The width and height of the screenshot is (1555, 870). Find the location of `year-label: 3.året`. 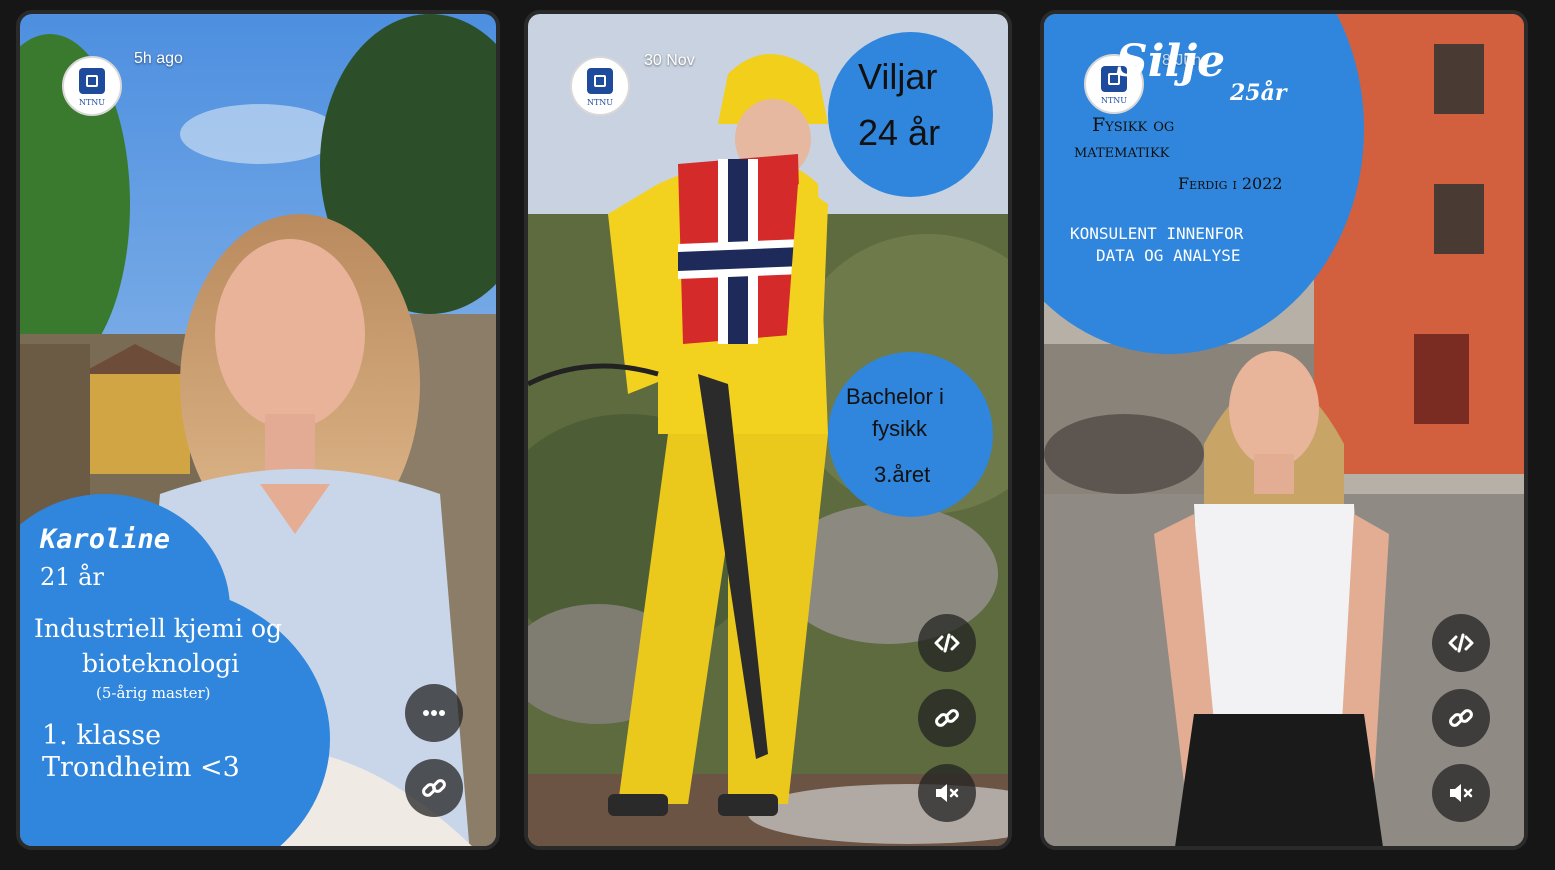

year-label: 3.året is located at coordinates (902, 474).